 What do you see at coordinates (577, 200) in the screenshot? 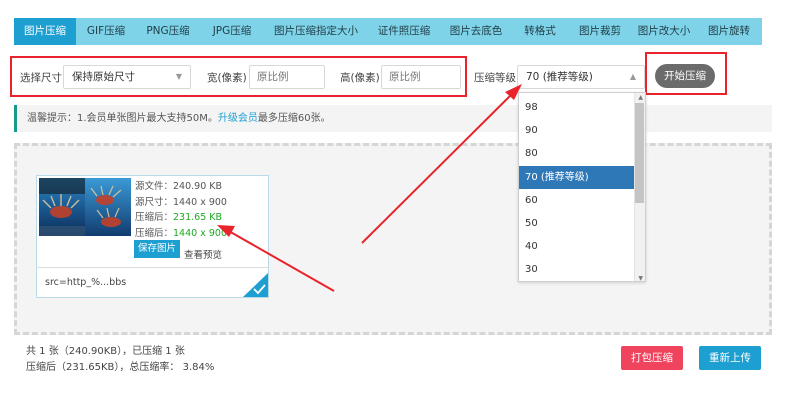
I see `level-option: 60` at bounding box center [577, 200].